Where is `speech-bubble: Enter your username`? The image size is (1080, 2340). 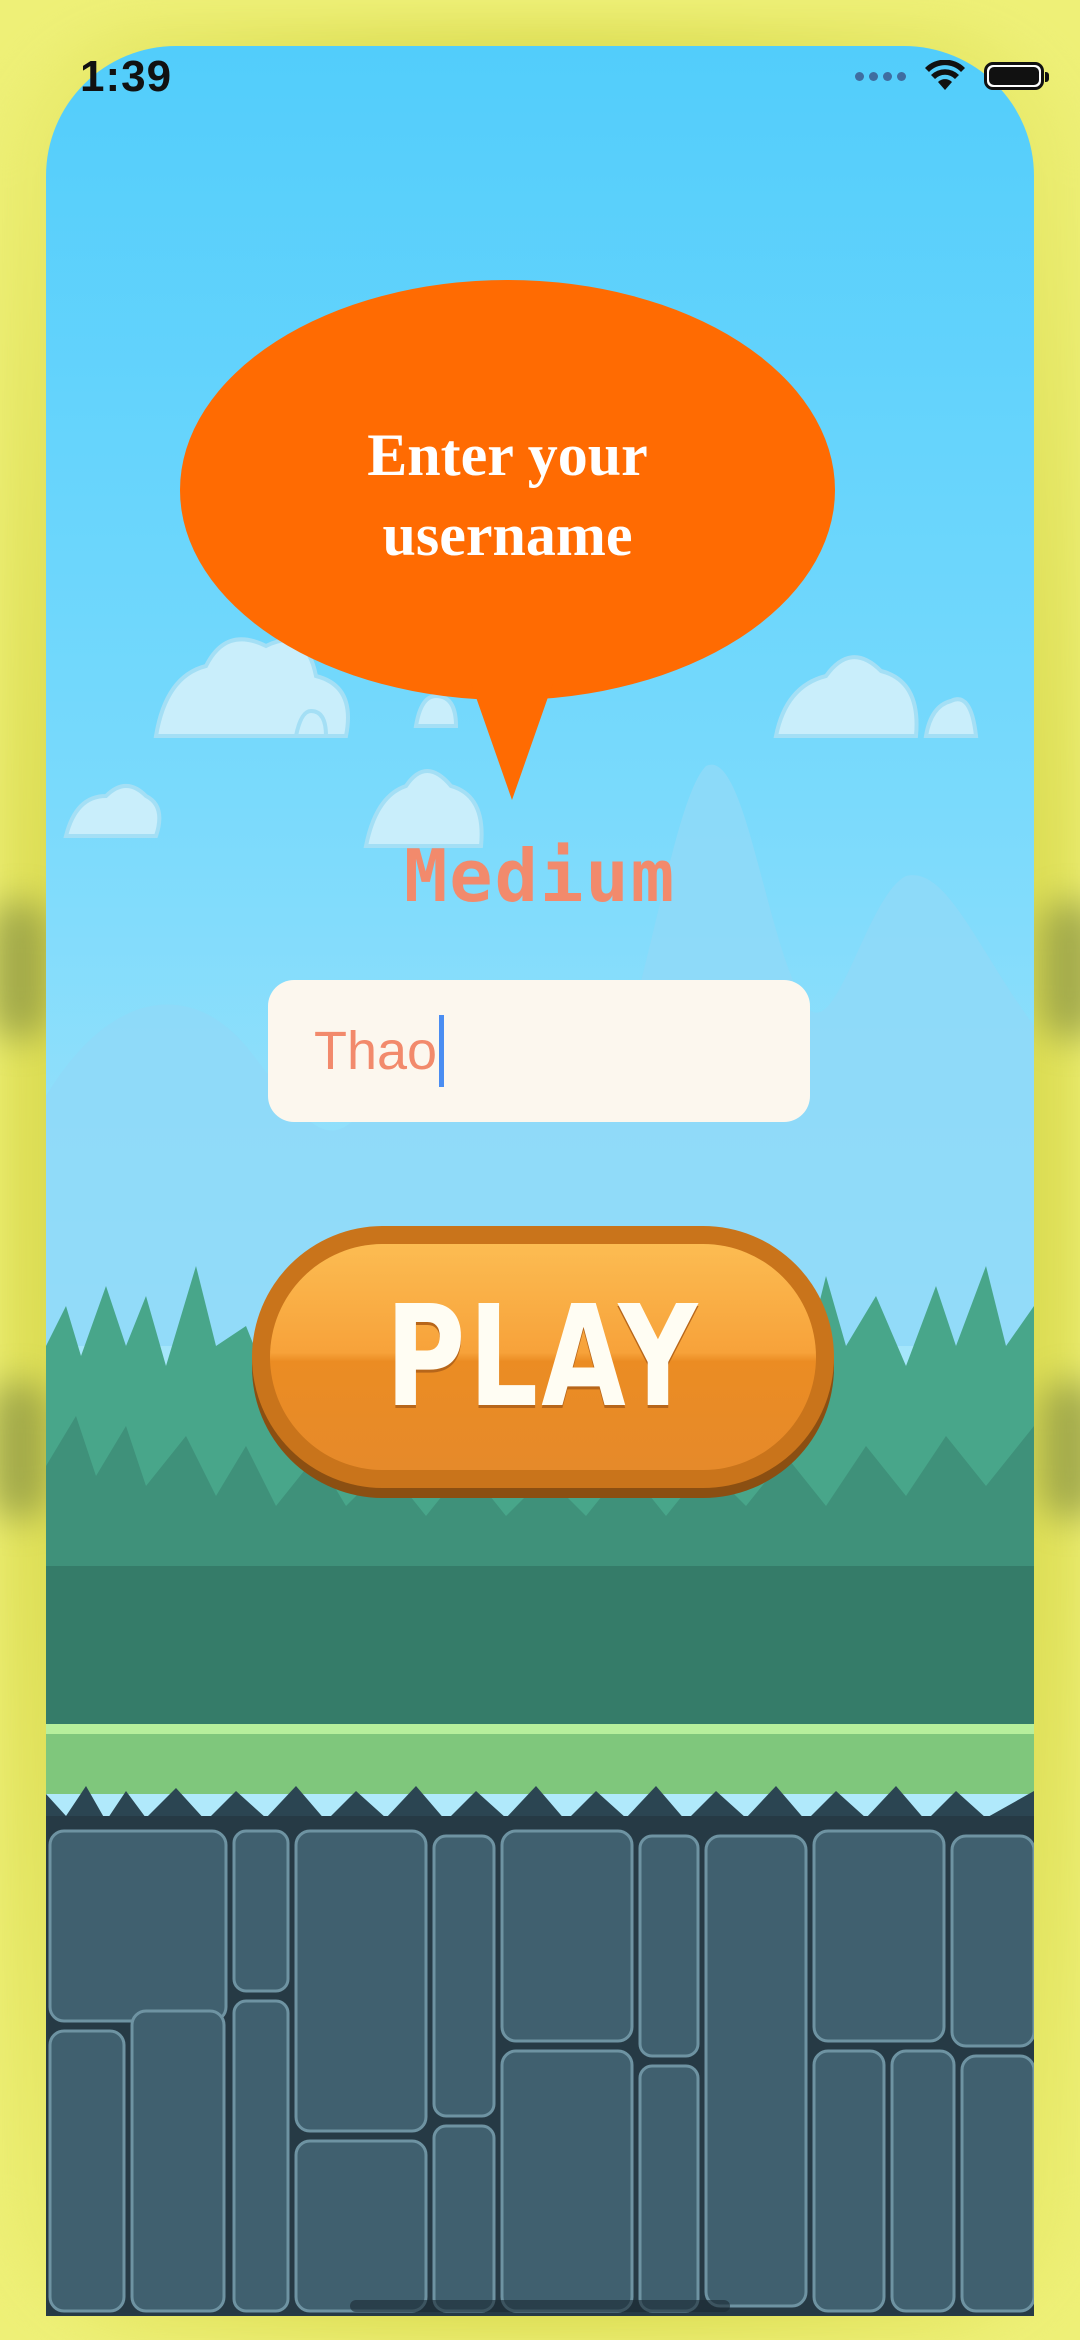 speech-bubble: Enter your username is located at coordinates (507, 540).